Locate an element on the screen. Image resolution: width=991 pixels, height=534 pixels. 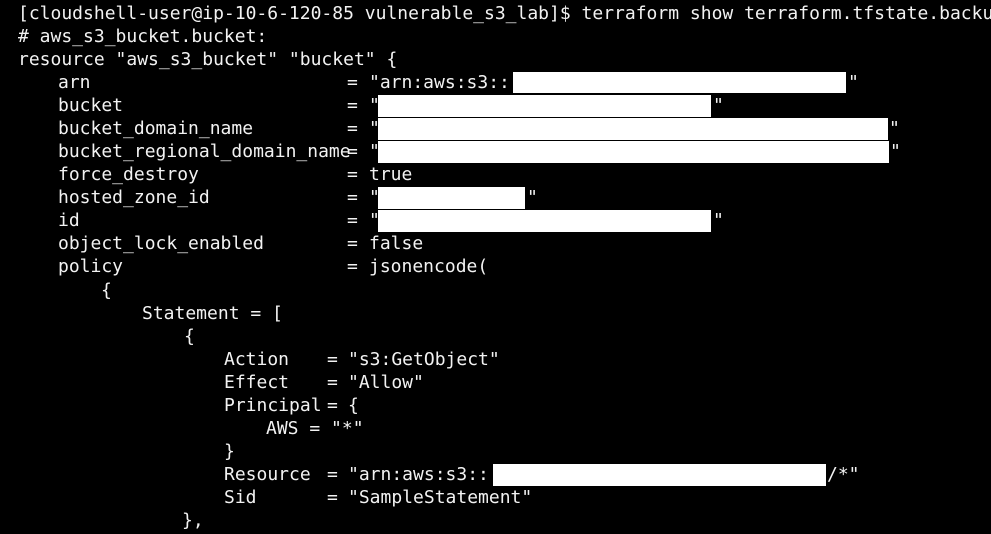
policy-value-suffix: /*" is located at coordinates (843, 474).